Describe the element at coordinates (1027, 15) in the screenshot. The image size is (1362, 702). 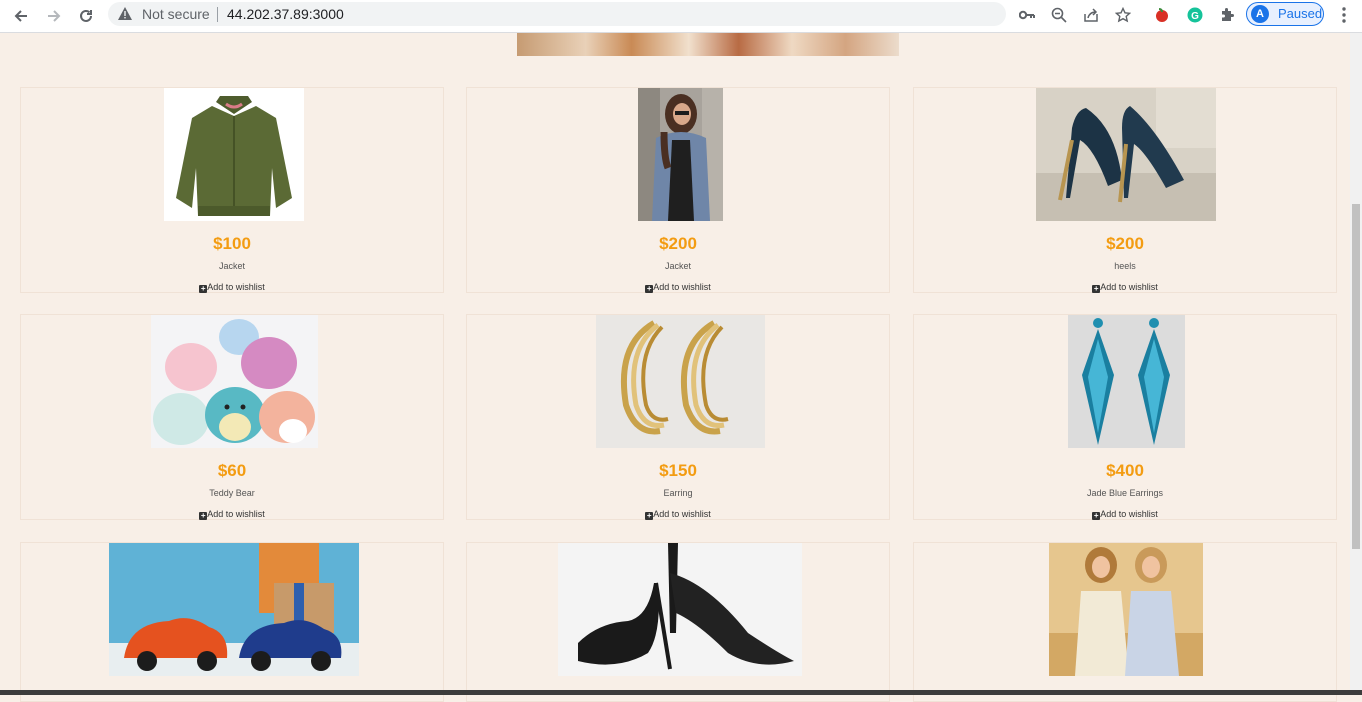
I see `password-key-icon` at that location.